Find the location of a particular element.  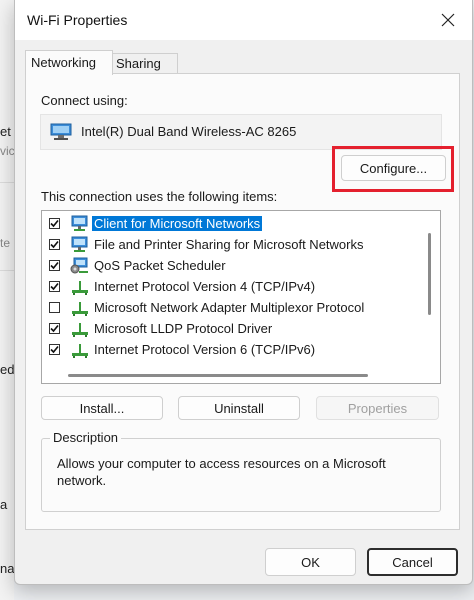

bg-text: et is located at coordinates (5, 131).